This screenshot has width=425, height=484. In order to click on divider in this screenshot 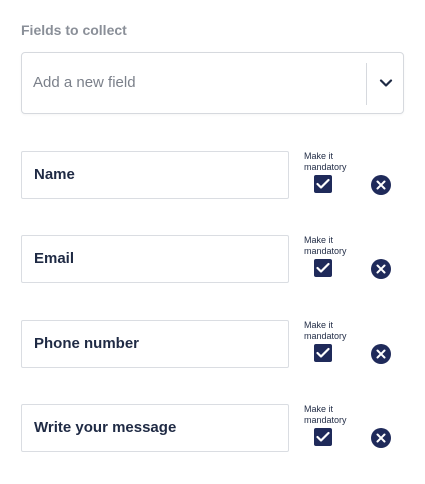, I will do `click(366, 84)`.